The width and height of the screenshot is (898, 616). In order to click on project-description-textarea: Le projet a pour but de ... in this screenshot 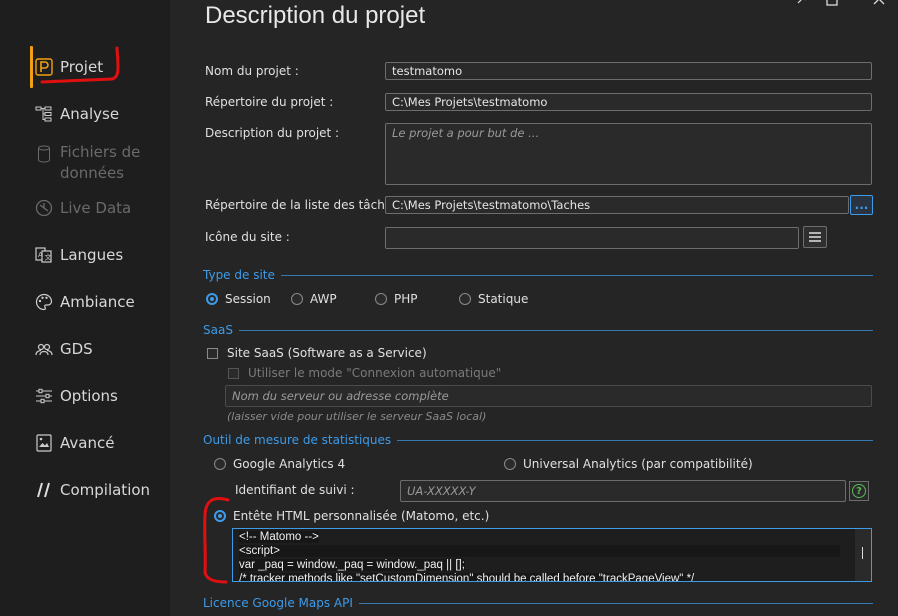, I will do `click(628, 154)`.